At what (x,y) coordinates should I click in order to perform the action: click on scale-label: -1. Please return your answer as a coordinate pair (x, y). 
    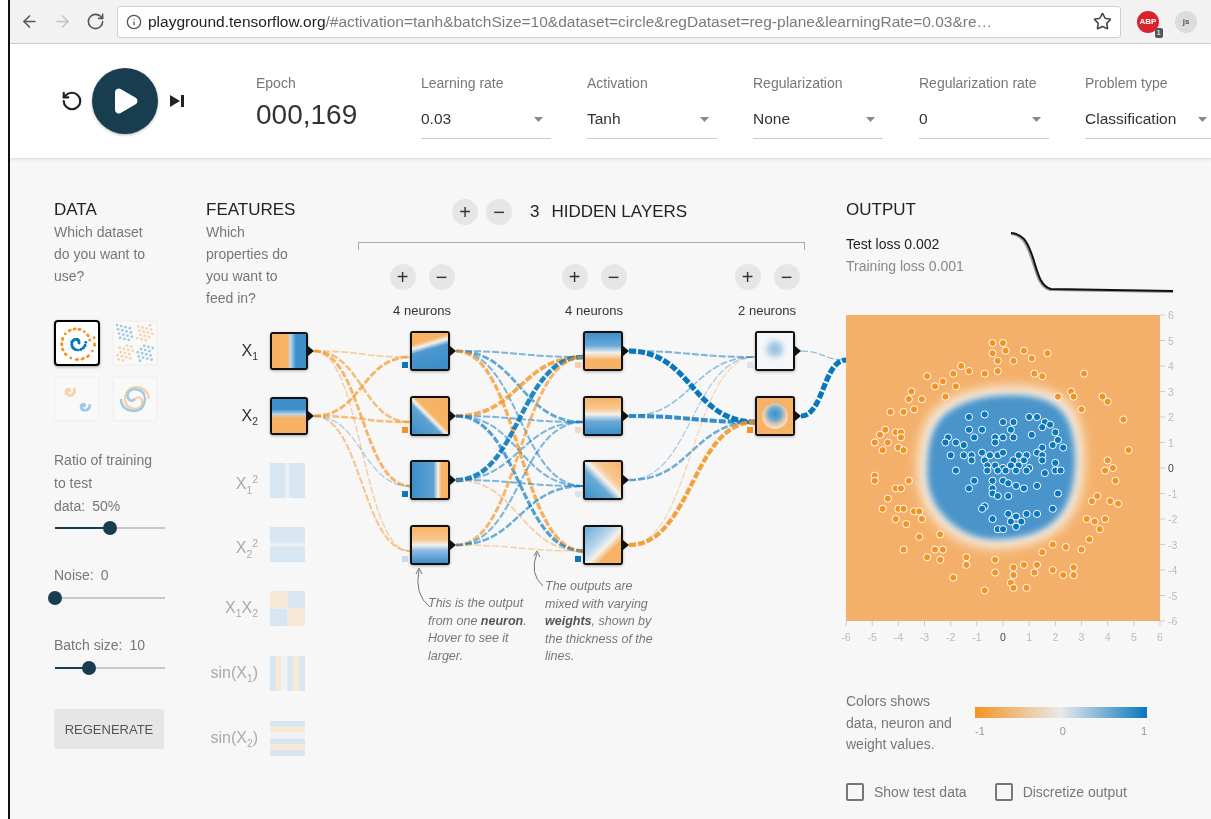
    Looking at the image, I should click on (980, 731).